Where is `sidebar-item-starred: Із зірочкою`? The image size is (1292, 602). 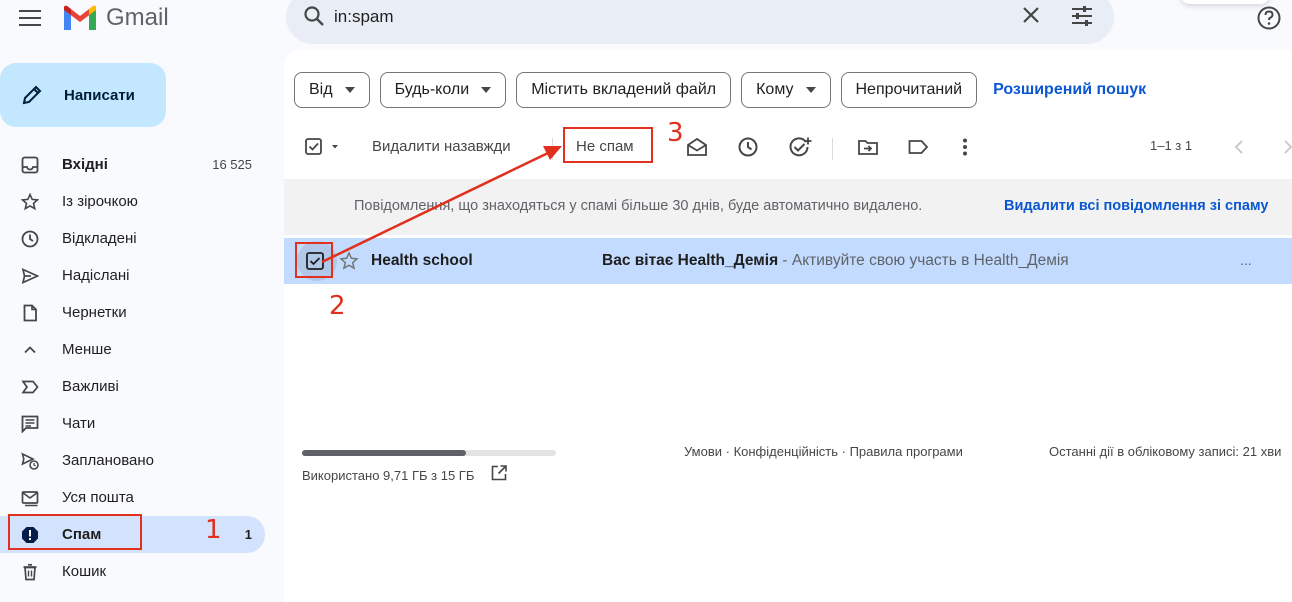 sidebar-item-starred: Із зірочкою is located at coordinates (135, 201).